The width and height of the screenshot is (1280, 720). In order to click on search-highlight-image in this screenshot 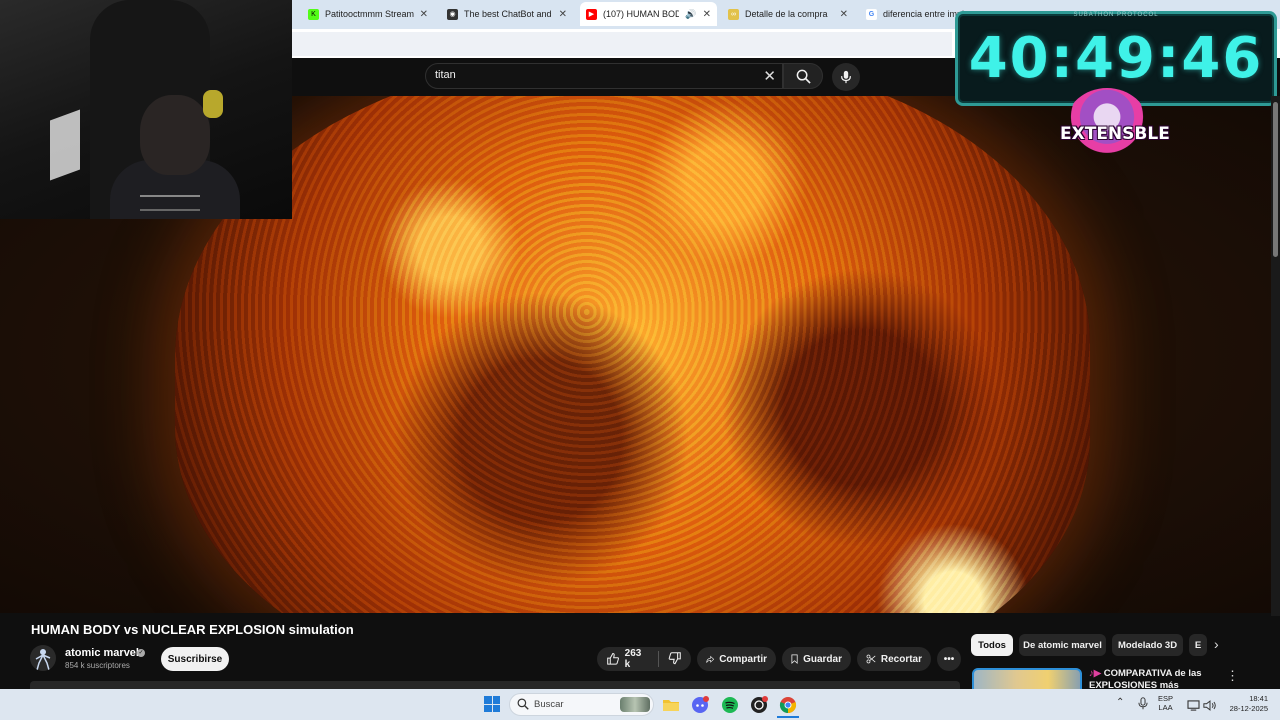, I will do `click(635, 704)`.